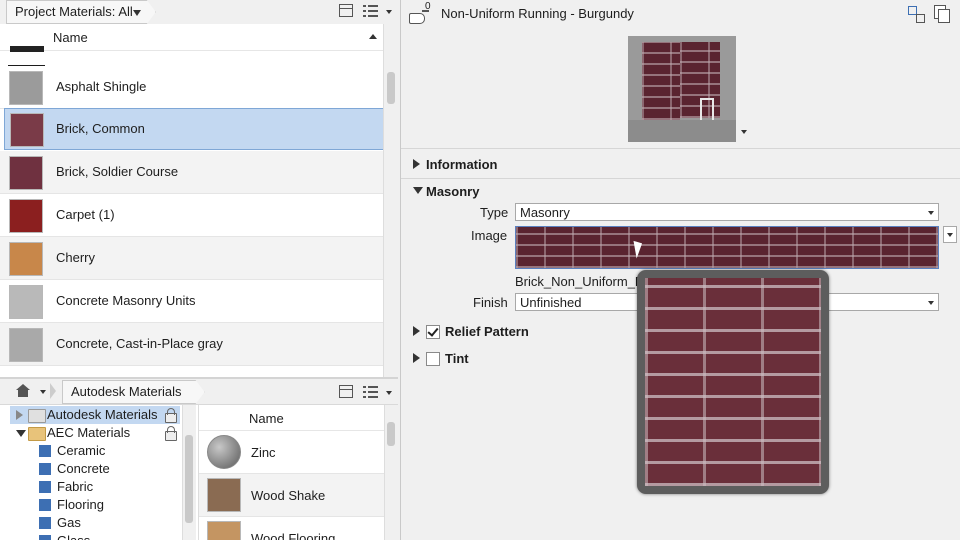 Image resolution: width=960 pixels, height=540 pixels. What do you see at coordinates (191, 38) in the screenshot?
I see `column-header: Name` at bounding box center [191, 38].